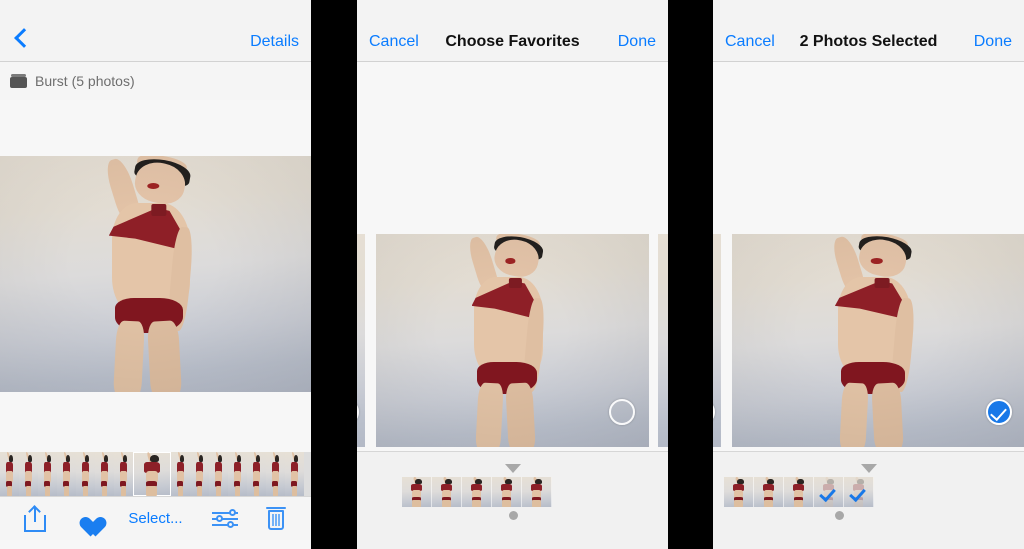 The height and width of the screenshot is (549, 1024). I want to click on trash-icon, so click(276, 518).